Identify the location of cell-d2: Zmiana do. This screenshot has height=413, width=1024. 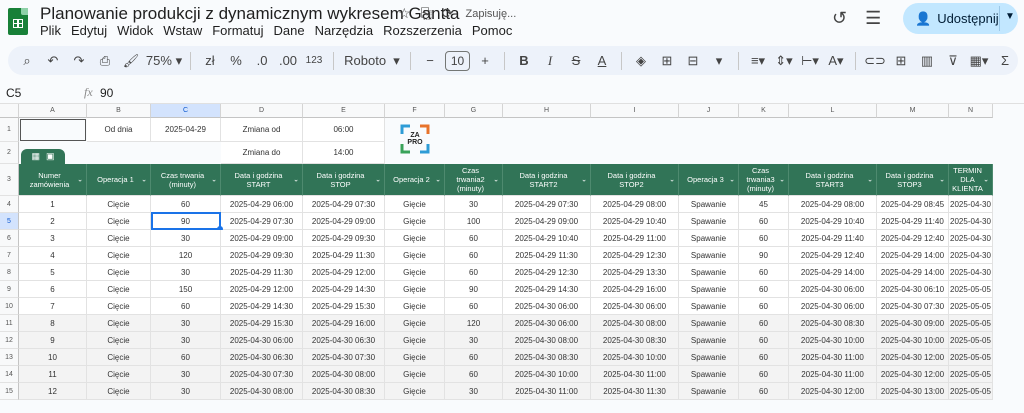
(262, 153).